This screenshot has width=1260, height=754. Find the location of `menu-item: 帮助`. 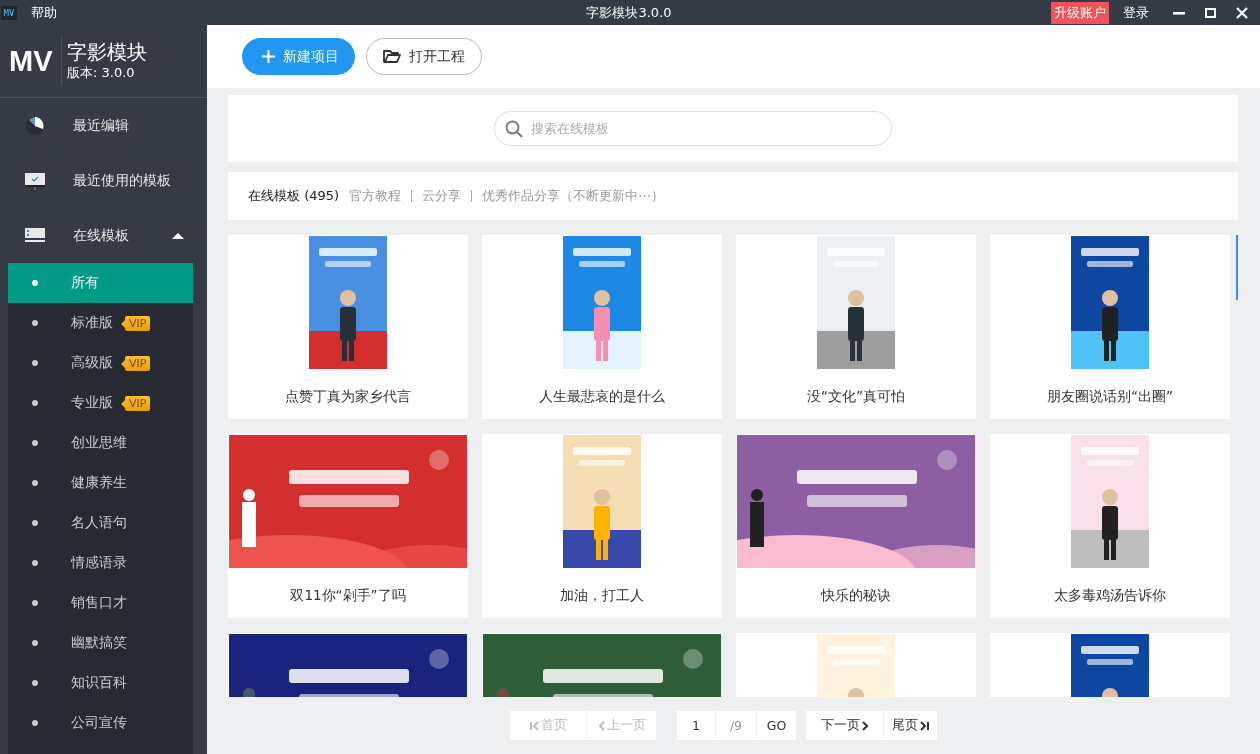

menu-item: 帮助 is located at coordinates (44, 12).